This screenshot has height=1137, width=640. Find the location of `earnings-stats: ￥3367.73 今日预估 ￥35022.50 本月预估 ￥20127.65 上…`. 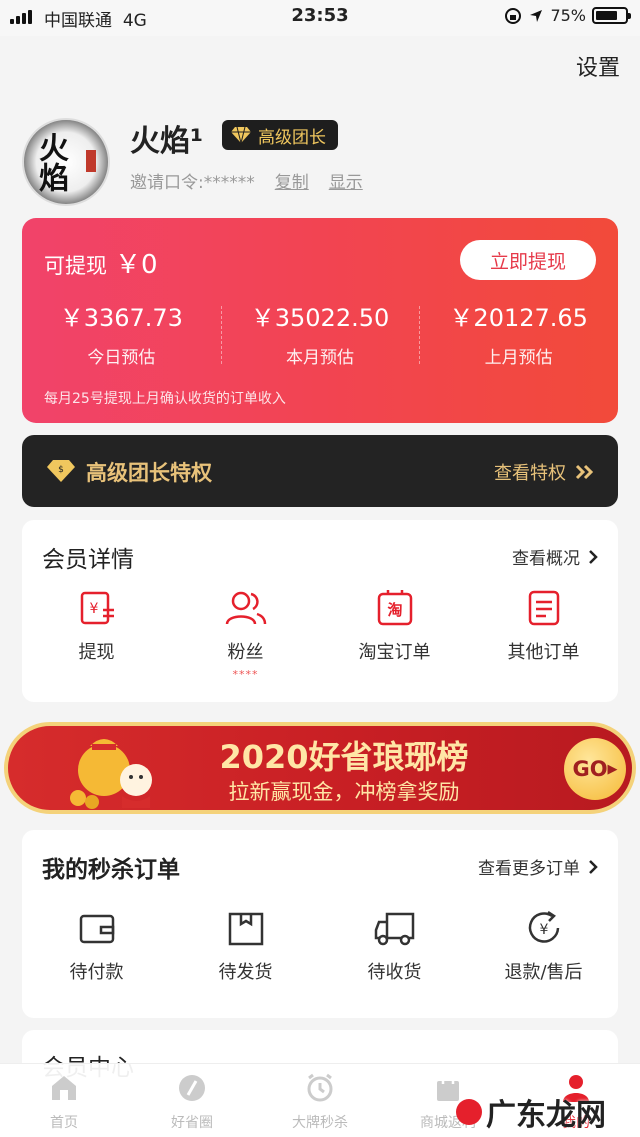

earnings-stats: ￥3367.73 今日预估 ￥35022.50 本月预估 ￥20127.65 上… is located at coordinates (320, 333).